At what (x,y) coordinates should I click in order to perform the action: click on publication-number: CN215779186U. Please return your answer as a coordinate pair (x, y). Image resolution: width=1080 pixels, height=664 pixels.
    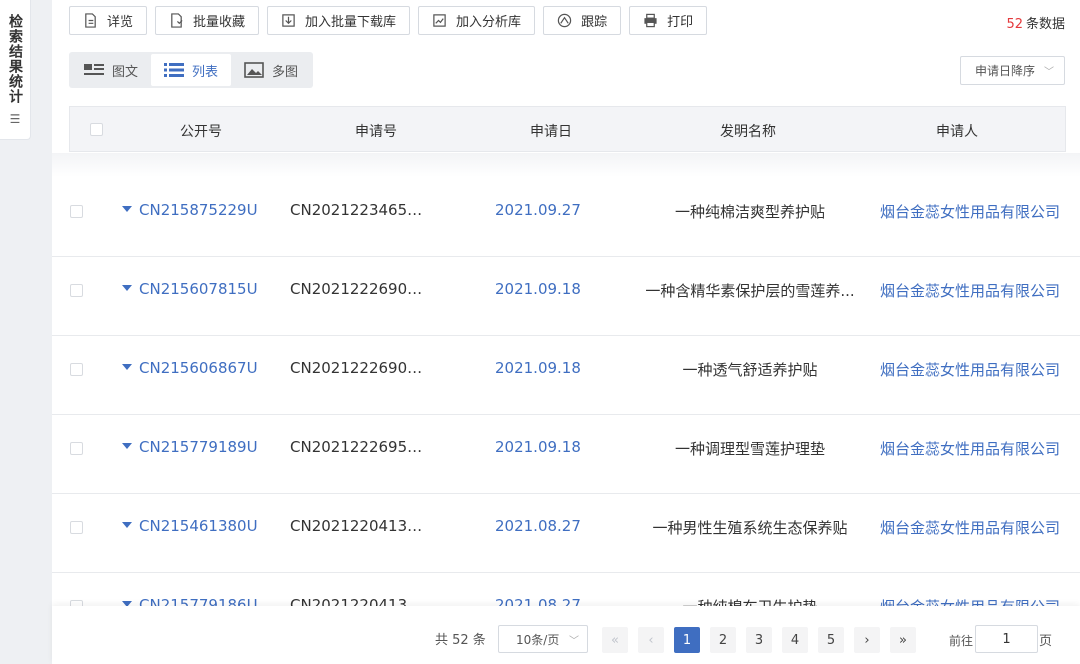
    Looking at the image, I should click on (198, 601).